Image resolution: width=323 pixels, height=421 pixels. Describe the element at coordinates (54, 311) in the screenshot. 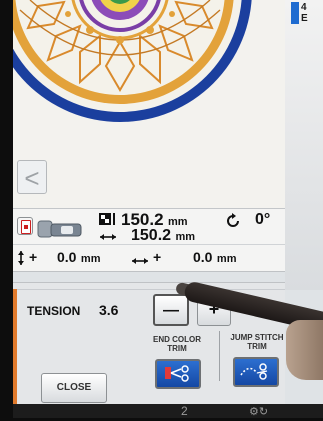

I see `tension-label: TENSION` at that location.